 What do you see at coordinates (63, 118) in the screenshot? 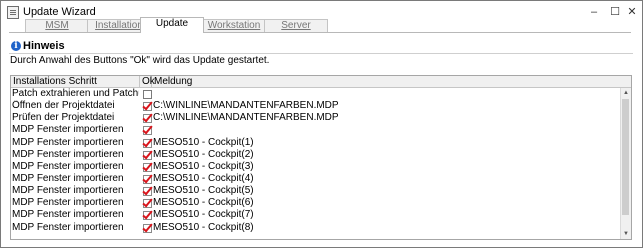
I see `step-cell: Prüfen der Projektdatei` at bounding box center [63, 118].